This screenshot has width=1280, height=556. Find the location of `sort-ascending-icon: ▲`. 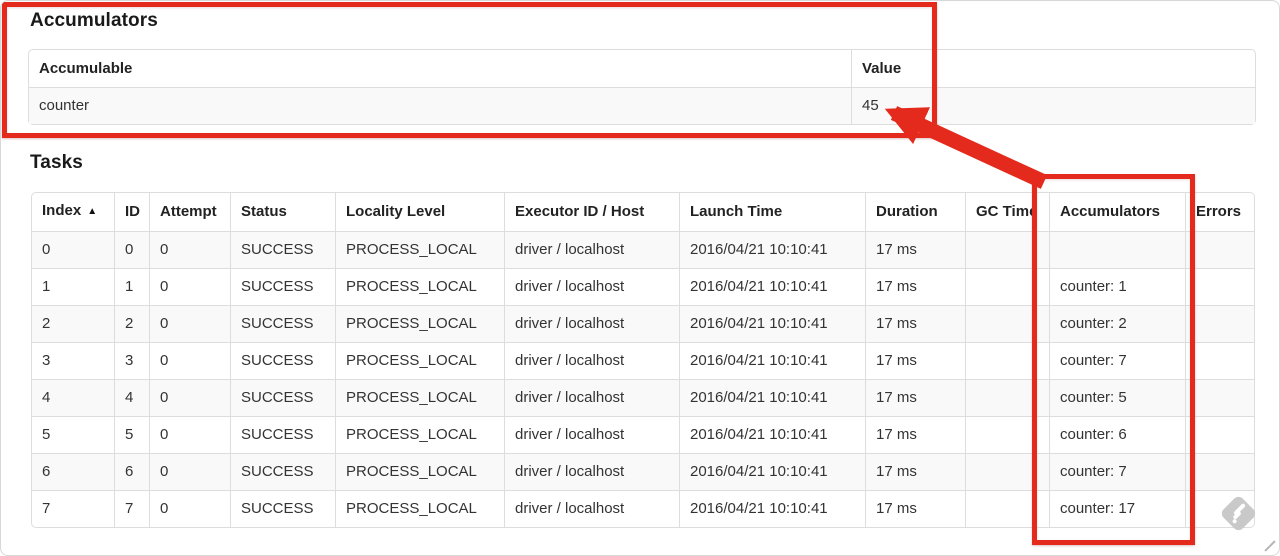

sort-ascending-icon: ▲ is located at coordinates (92, 211).